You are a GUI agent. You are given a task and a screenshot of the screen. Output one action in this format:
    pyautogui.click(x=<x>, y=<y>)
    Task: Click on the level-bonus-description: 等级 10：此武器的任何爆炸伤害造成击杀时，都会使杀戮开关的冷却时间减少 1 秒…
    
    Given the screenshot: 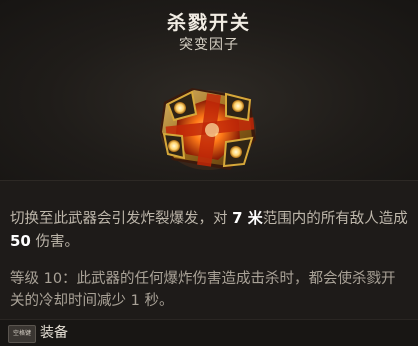 What is the action you would take?
    pyautogui.click(x=203, y=290)
    